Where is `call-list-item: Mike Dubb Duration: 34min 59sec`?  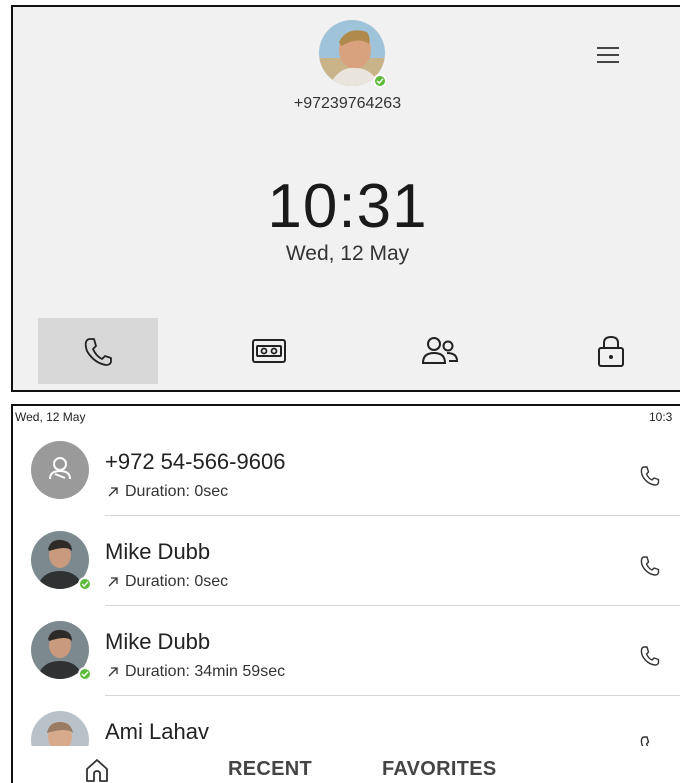 call-list-item: Mike Dubb Duration: 34min 59sec is located at coordinates (346, 651).